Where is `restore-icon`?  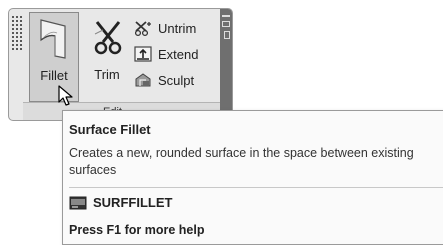
restore-icon is located at coordinates (226, 24).